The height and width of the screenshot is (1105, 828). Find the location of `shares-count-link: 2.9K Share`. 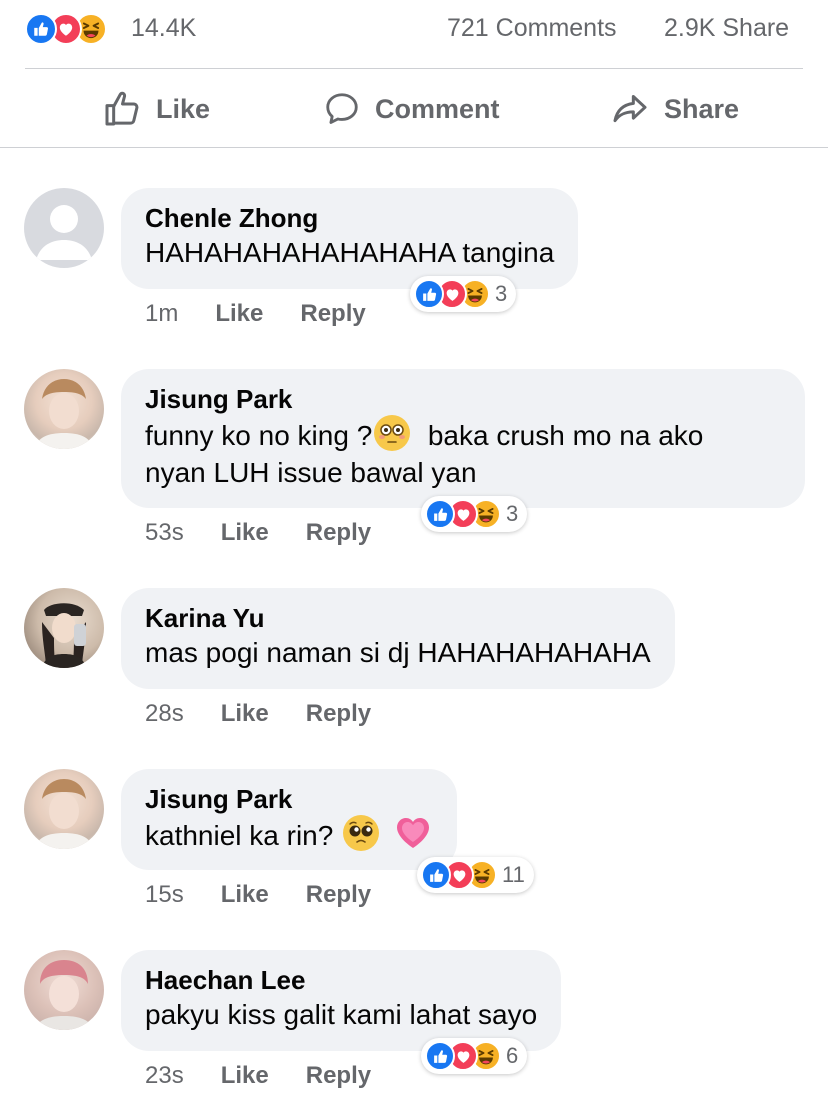

shares-count-link: 2.9K Share is located at coordinates (726, 28).